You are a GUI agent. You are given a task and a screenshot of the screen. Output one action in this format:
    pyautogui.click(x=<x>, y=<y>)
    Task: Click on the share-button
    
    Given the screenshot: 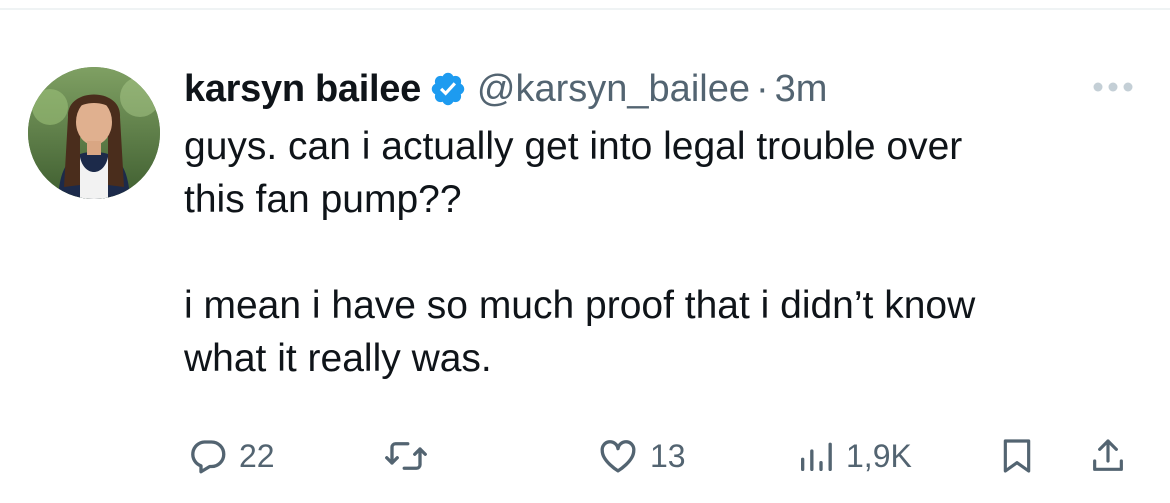 What is the action you would take?
    pyautogui.click(x=1108, y=456)
    